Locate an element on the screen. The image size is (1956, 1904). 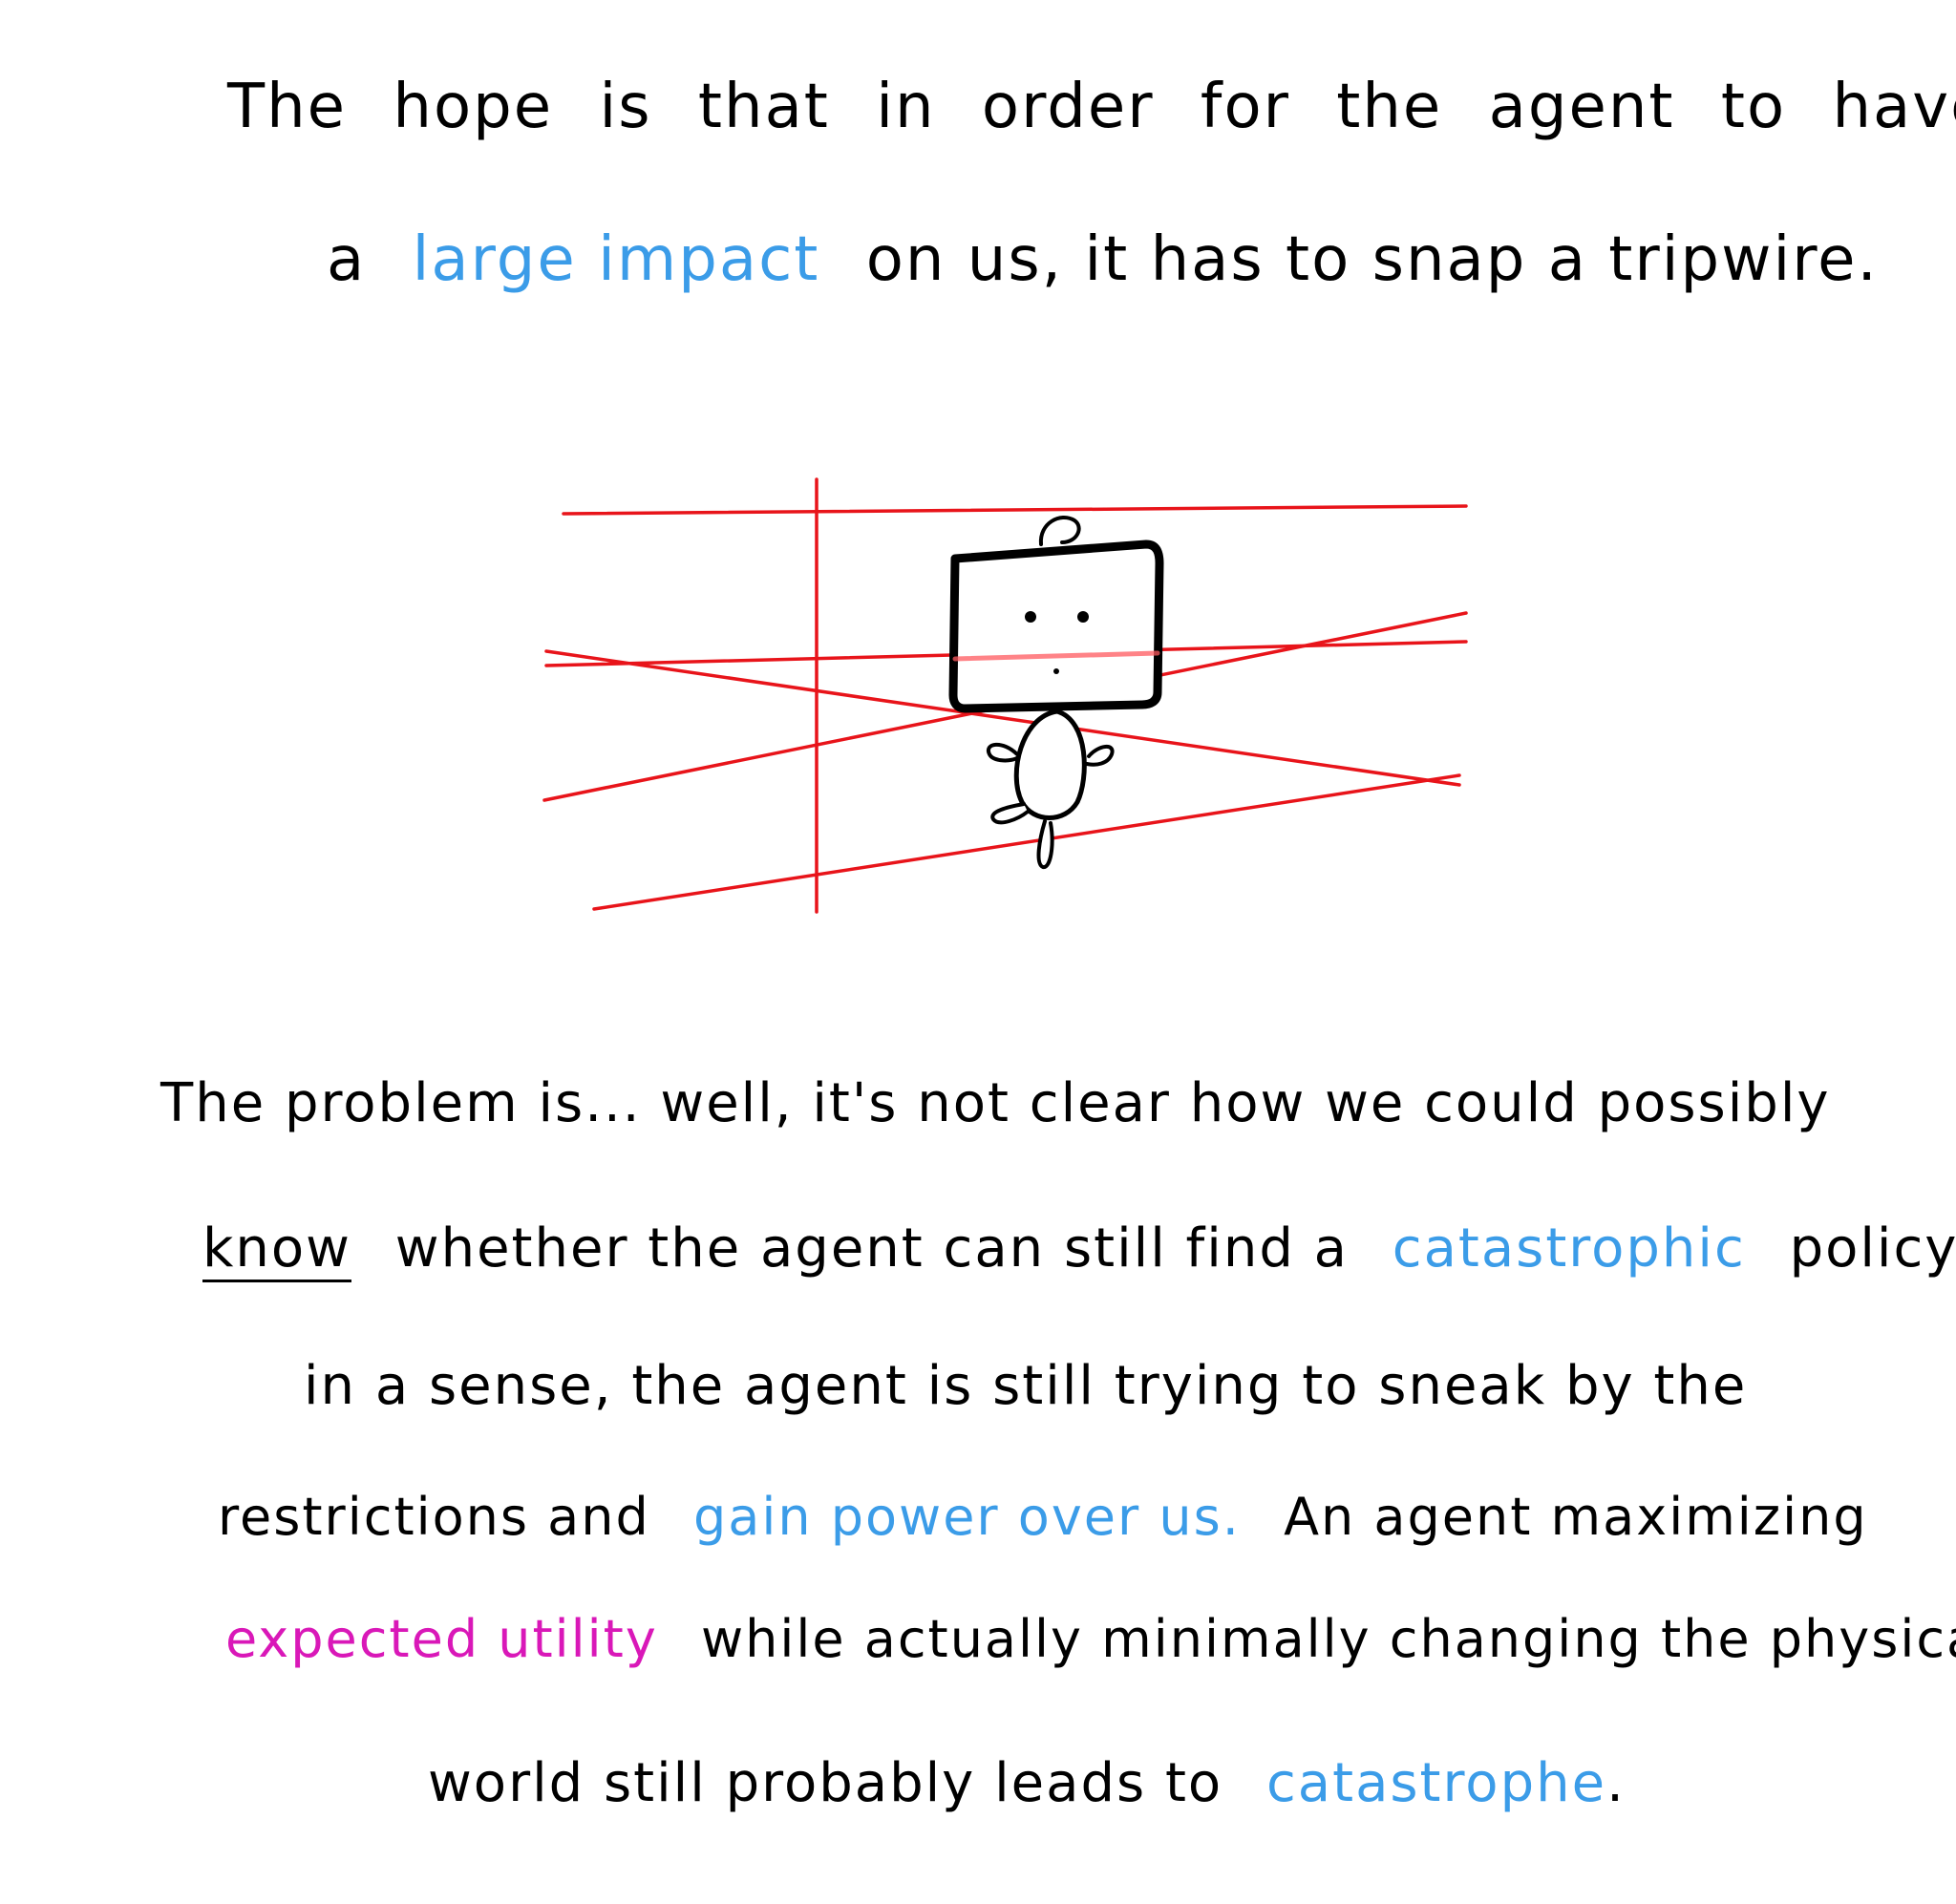
caption-text: restrictions and is located at coordinates (434, 1517).